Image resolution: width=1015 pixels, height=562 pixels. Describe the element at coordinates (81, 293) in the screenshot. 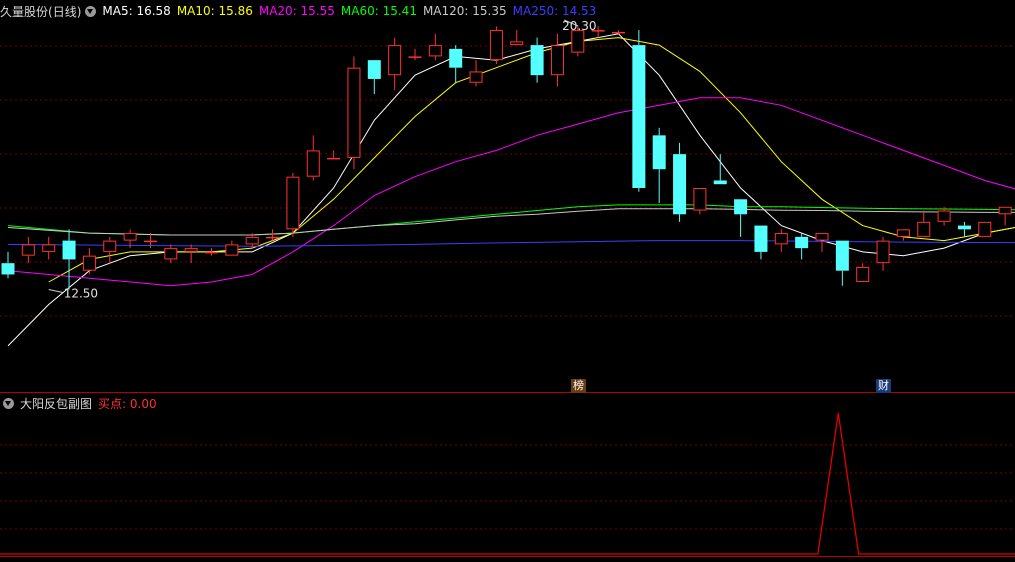

I see `low-value-label: 12.50` at that location.